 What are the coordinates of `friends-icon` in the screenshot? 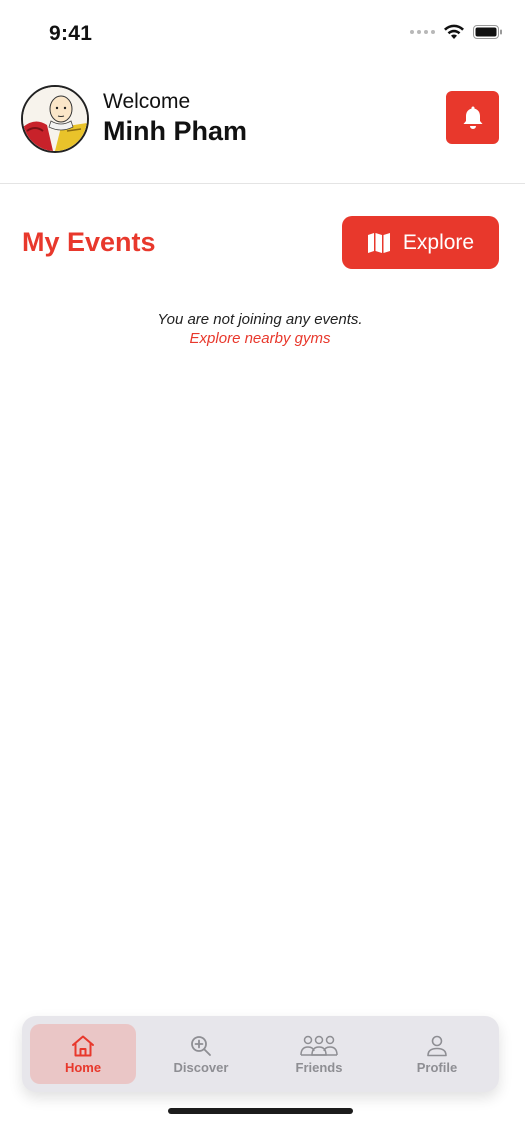 It's located at (319, 1045).